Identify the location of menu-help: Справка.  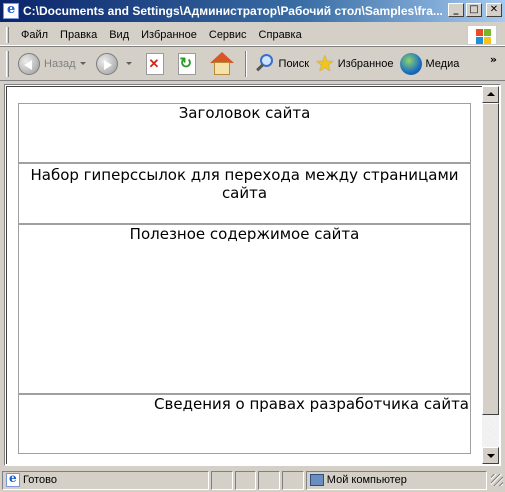
(280, 35).